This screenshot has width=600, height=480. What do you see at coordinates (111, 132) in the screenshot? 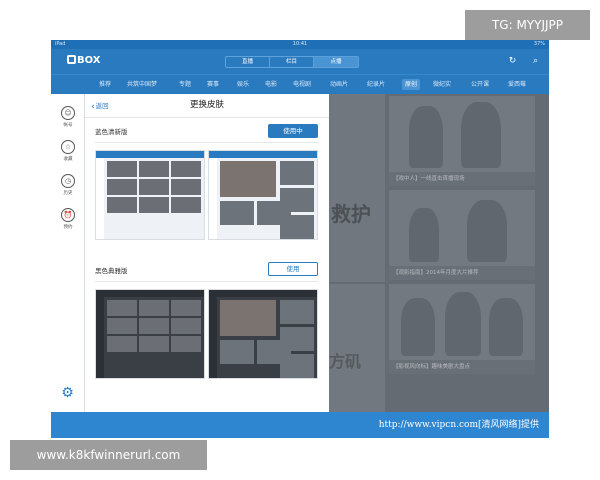
I see `skin-name: 蓝色清新版` at bounding box center [111, 132].